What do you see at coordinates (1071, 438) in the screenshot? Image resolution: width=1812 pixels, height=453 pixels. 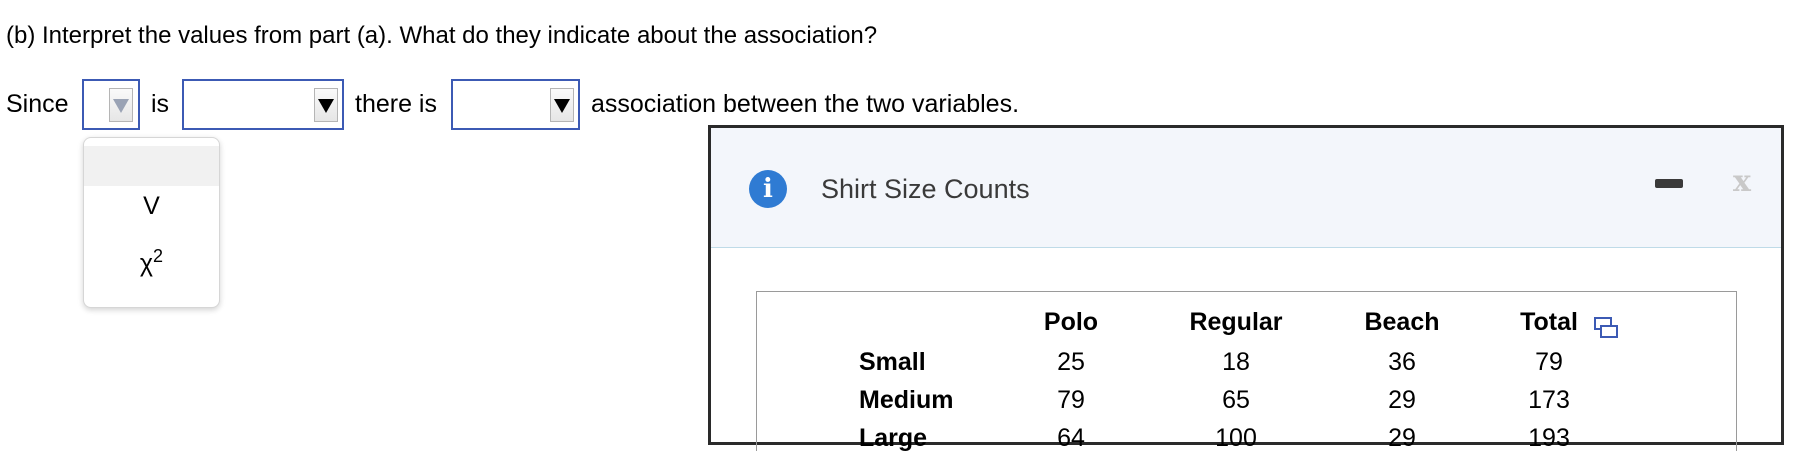 I see `table-cell: 64` at bounding box center [1071, 438].